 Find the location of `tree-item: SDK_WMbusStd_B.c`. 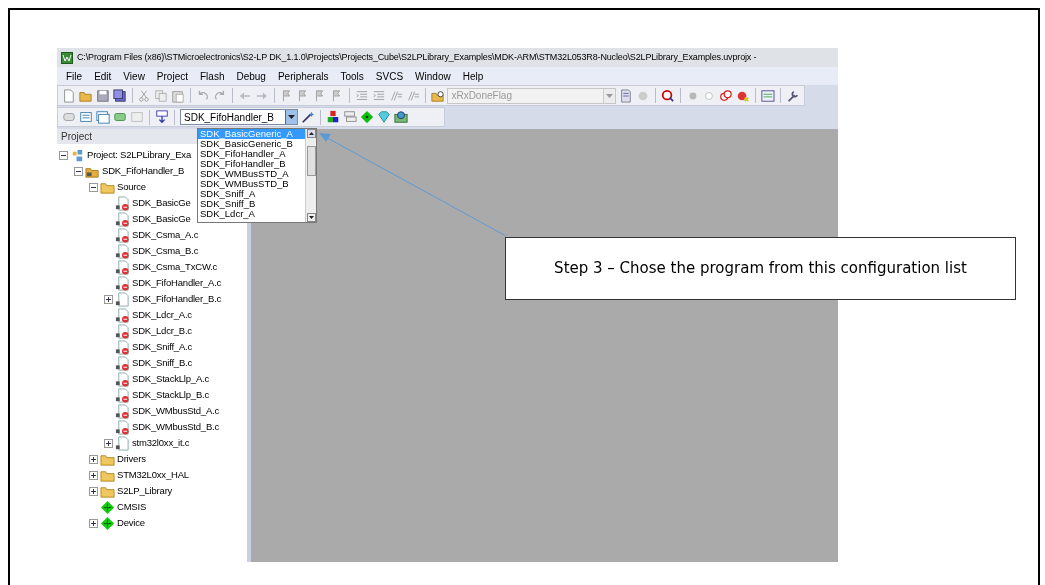

tree-item: SDK_WMbusStd_B.c is located at coordinates (176, 427).